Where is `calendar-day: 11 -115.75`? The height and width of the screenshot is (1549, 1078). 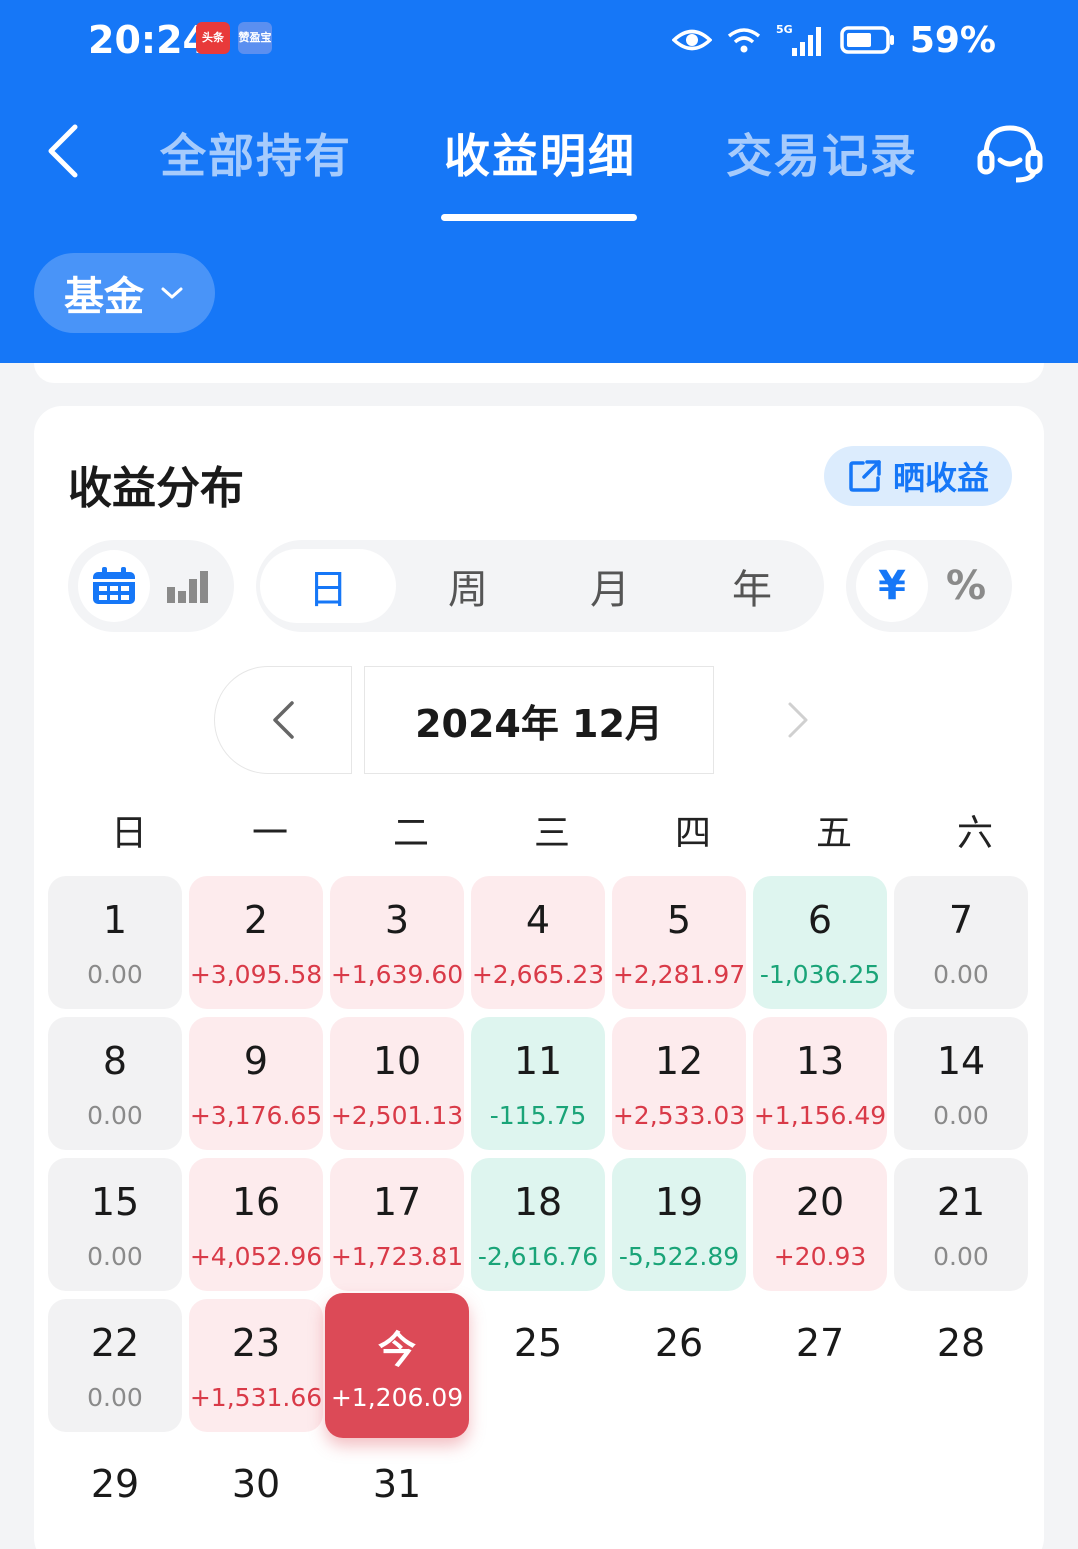
calendar-day: 11 -115.75 is located at coordinates (538, 1083).